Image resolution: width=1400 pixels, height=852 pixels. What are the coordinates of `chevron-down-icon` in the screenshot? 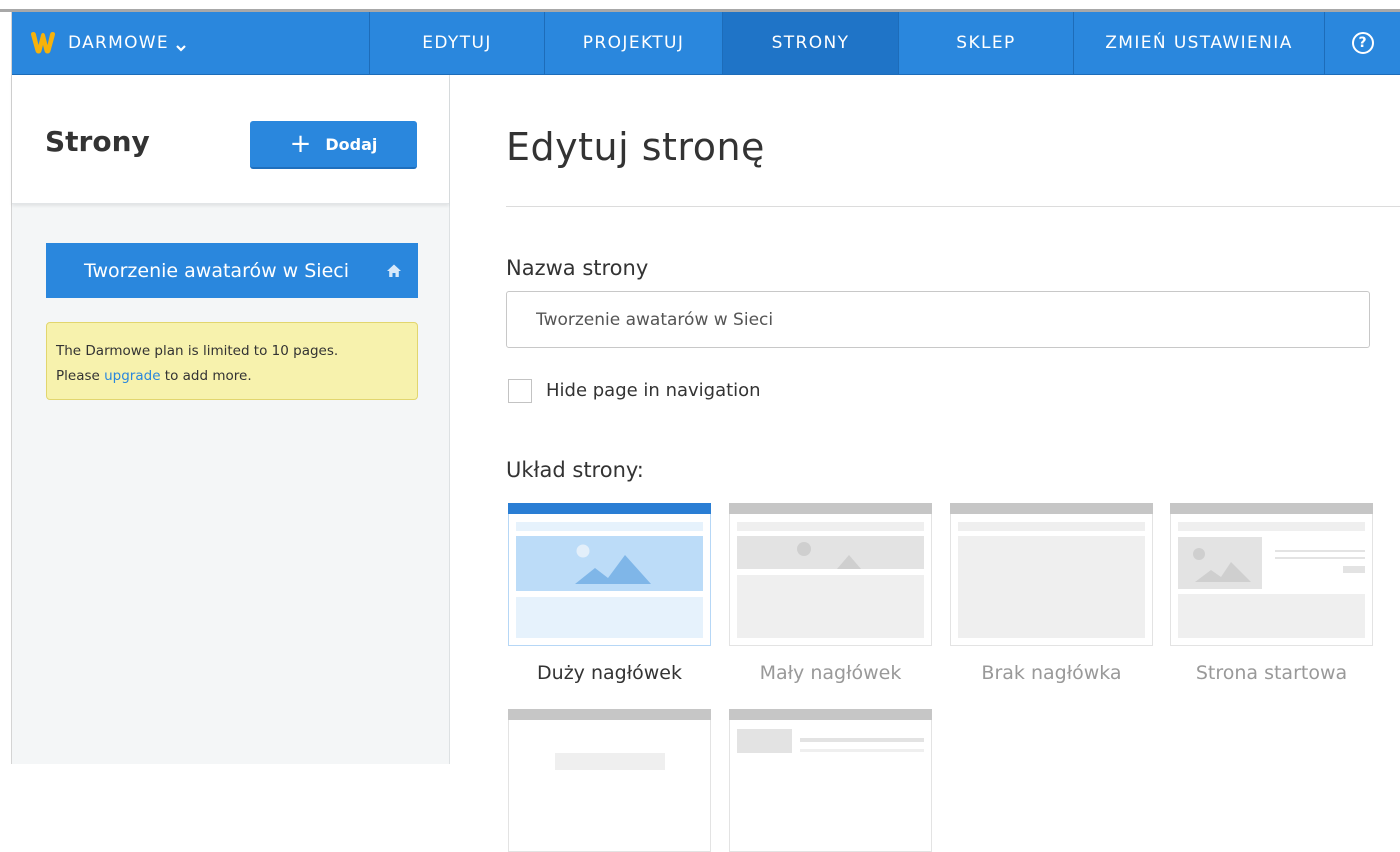 It's located at (181, 45).